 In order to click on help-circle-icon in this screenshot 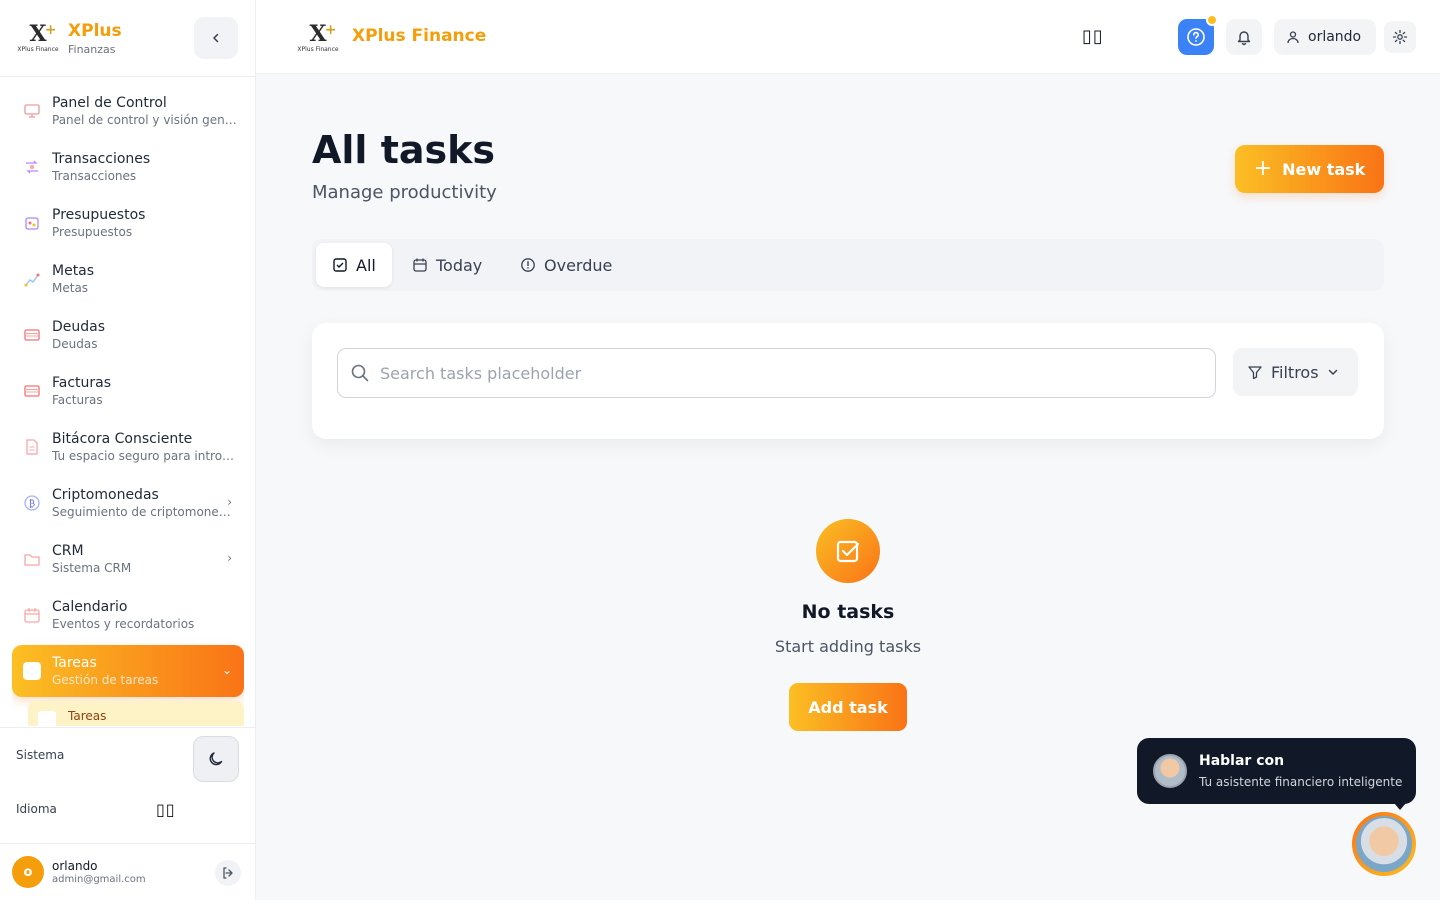, I will do `click(1196, 37)`.